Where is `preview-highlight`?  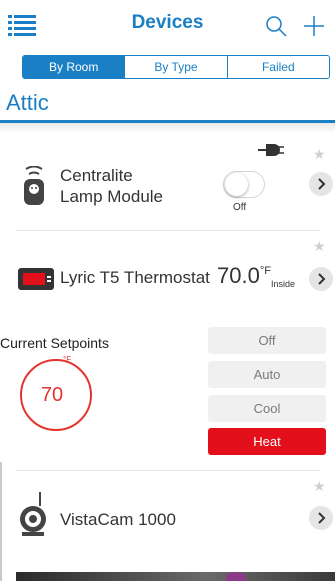 preview-highlight is located at coordinates (236, 576).